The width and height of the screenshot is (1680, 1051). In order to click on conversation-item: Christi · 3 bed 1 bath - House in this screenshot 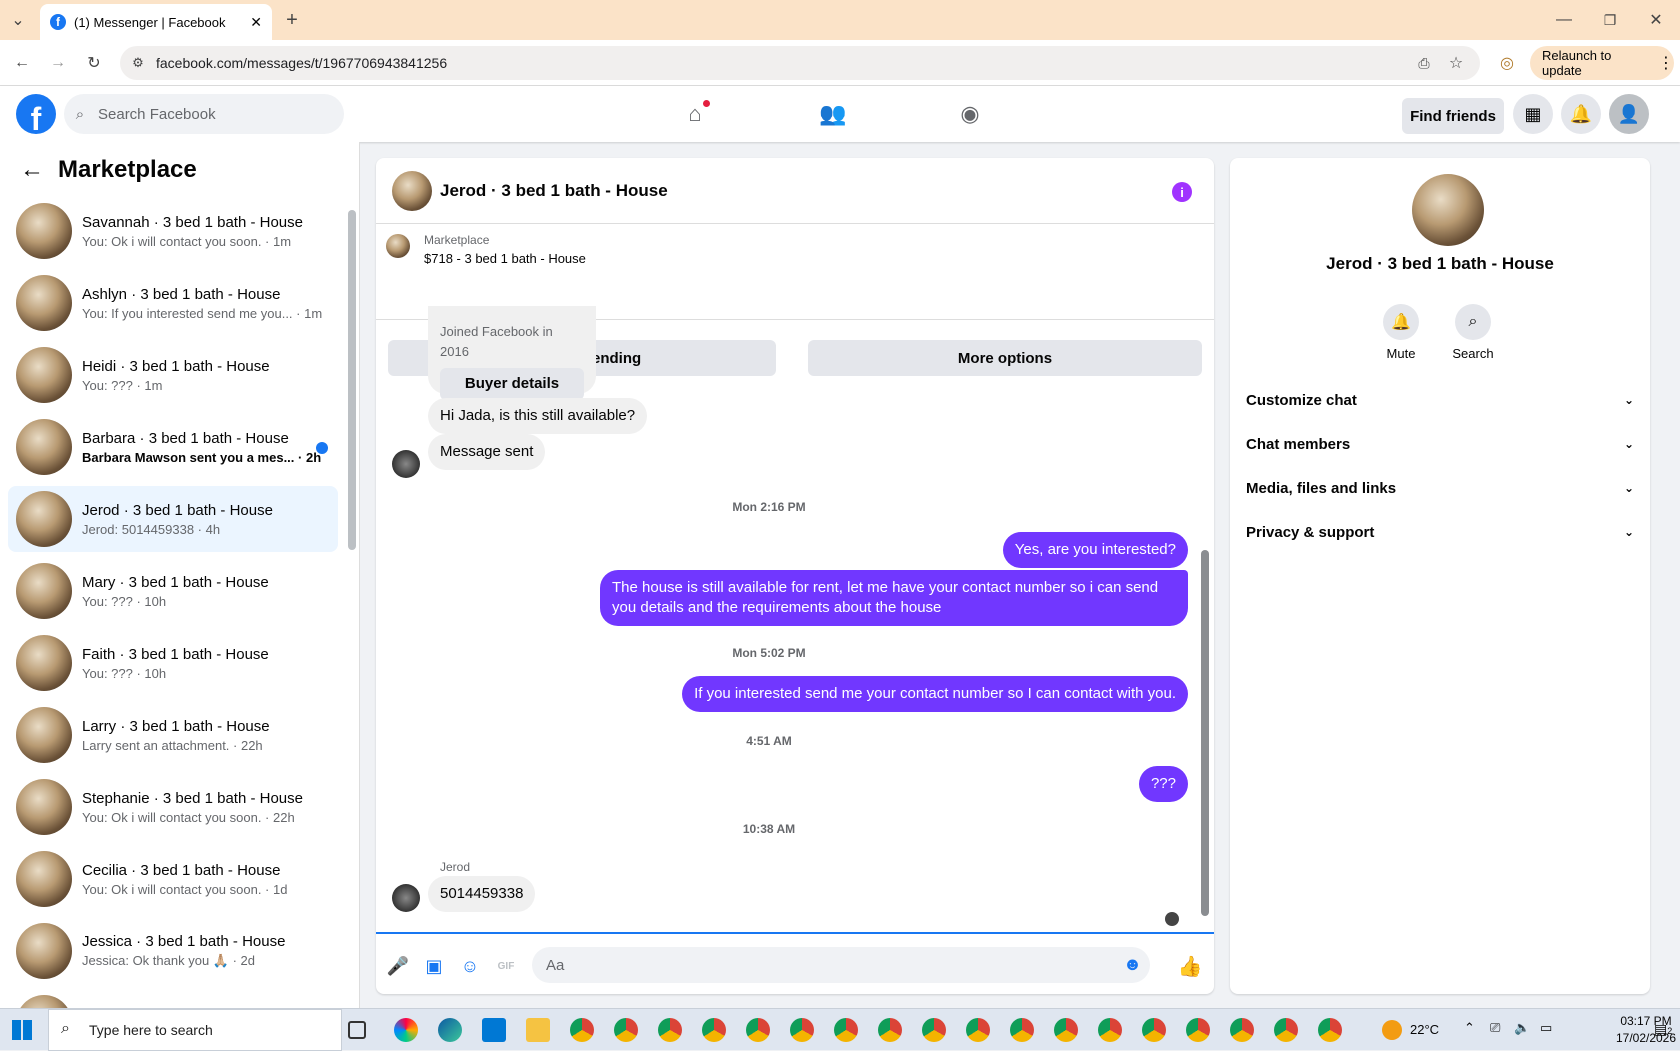, I will do `click(173, 999)`.